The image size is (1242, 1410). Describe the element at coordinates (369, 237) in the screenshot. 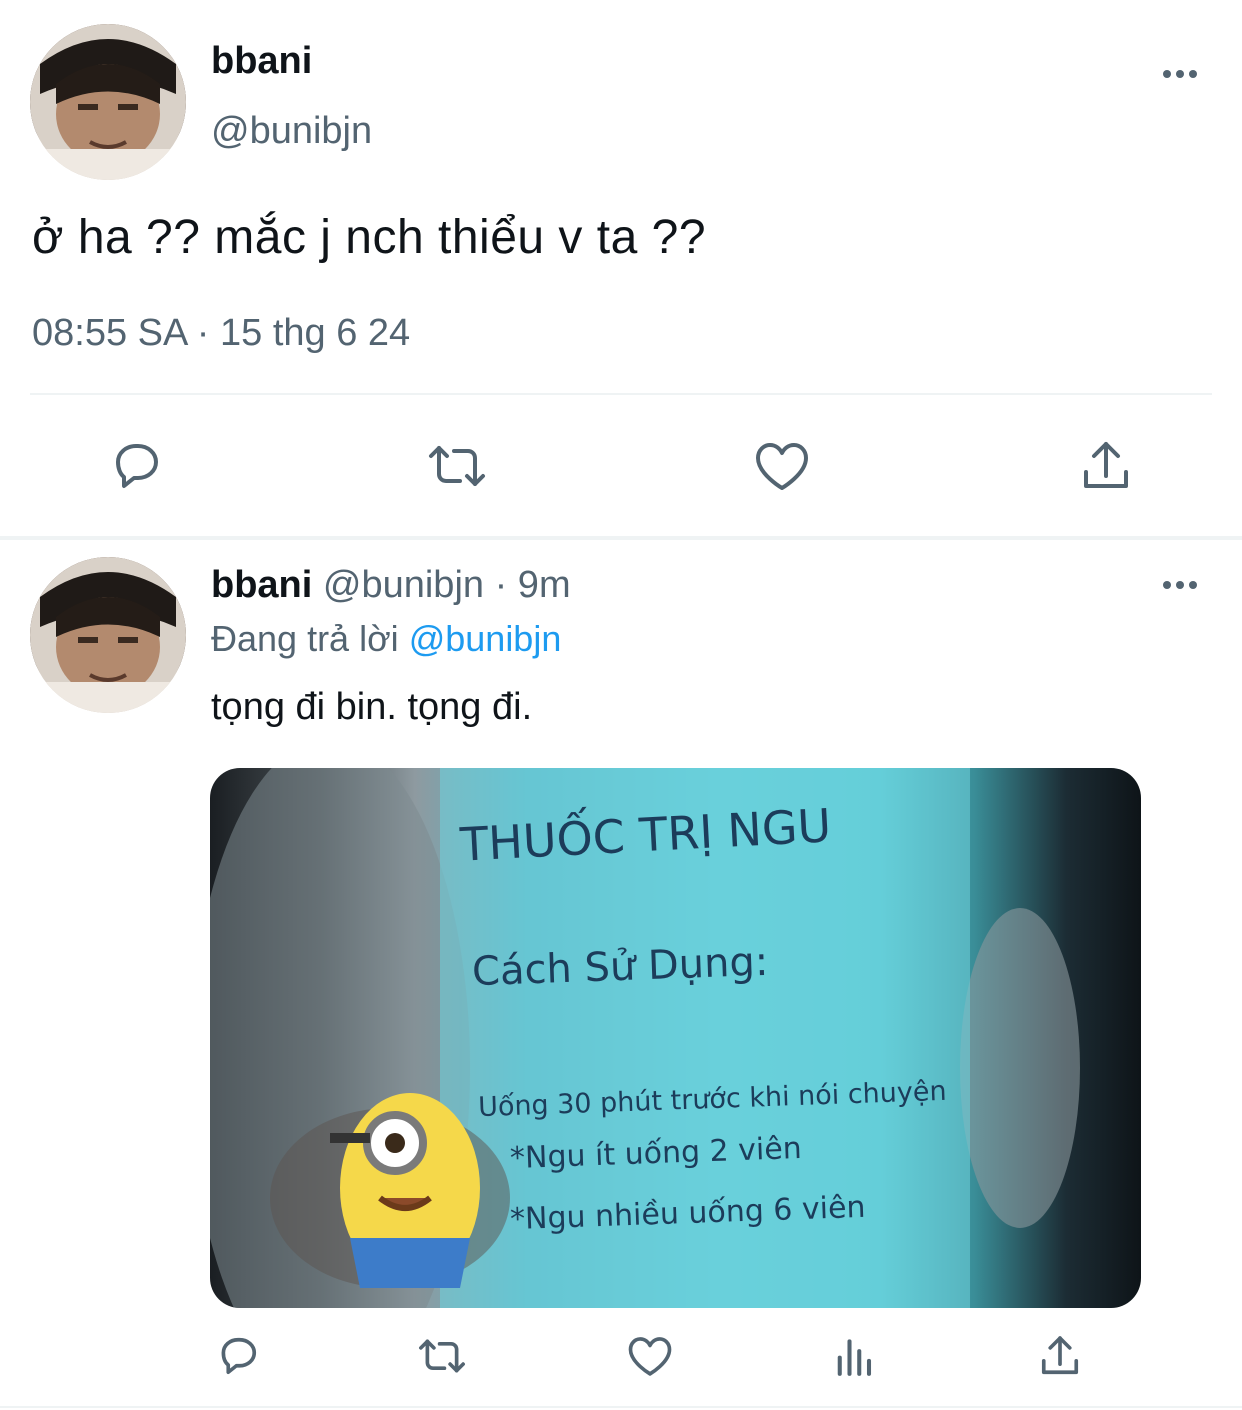

I see `tweet-text: ở ha ?? mắc j nch thiểu v ta ??` at that location.